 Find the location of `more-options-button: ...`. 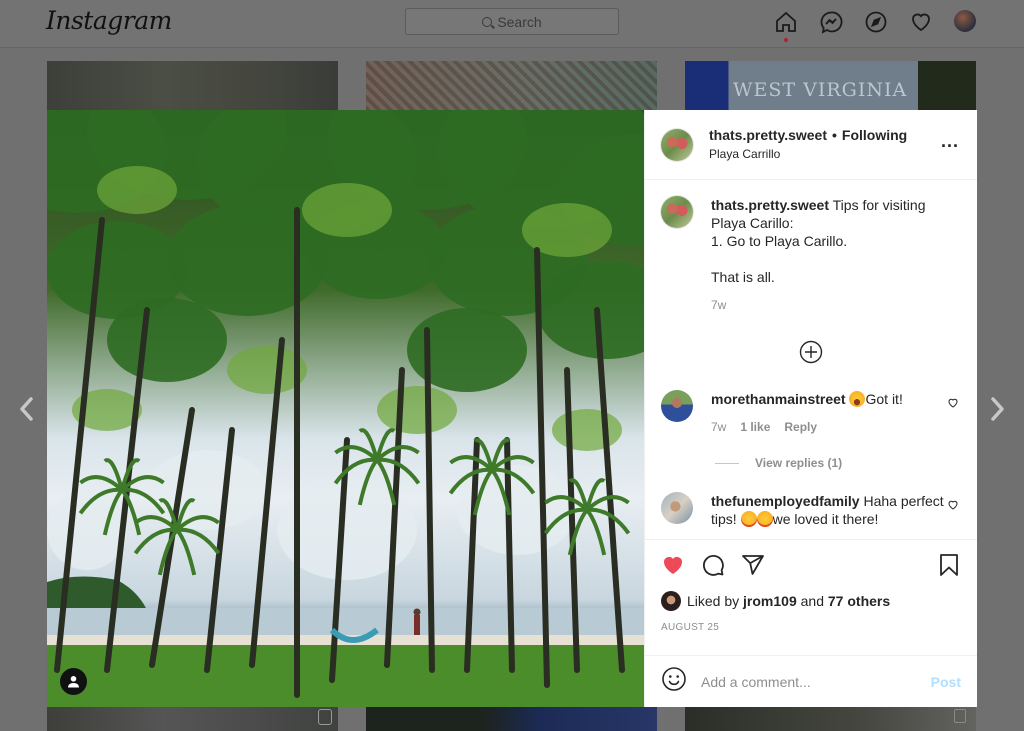

more-options-button: ... is located at coordinates (950, 141).